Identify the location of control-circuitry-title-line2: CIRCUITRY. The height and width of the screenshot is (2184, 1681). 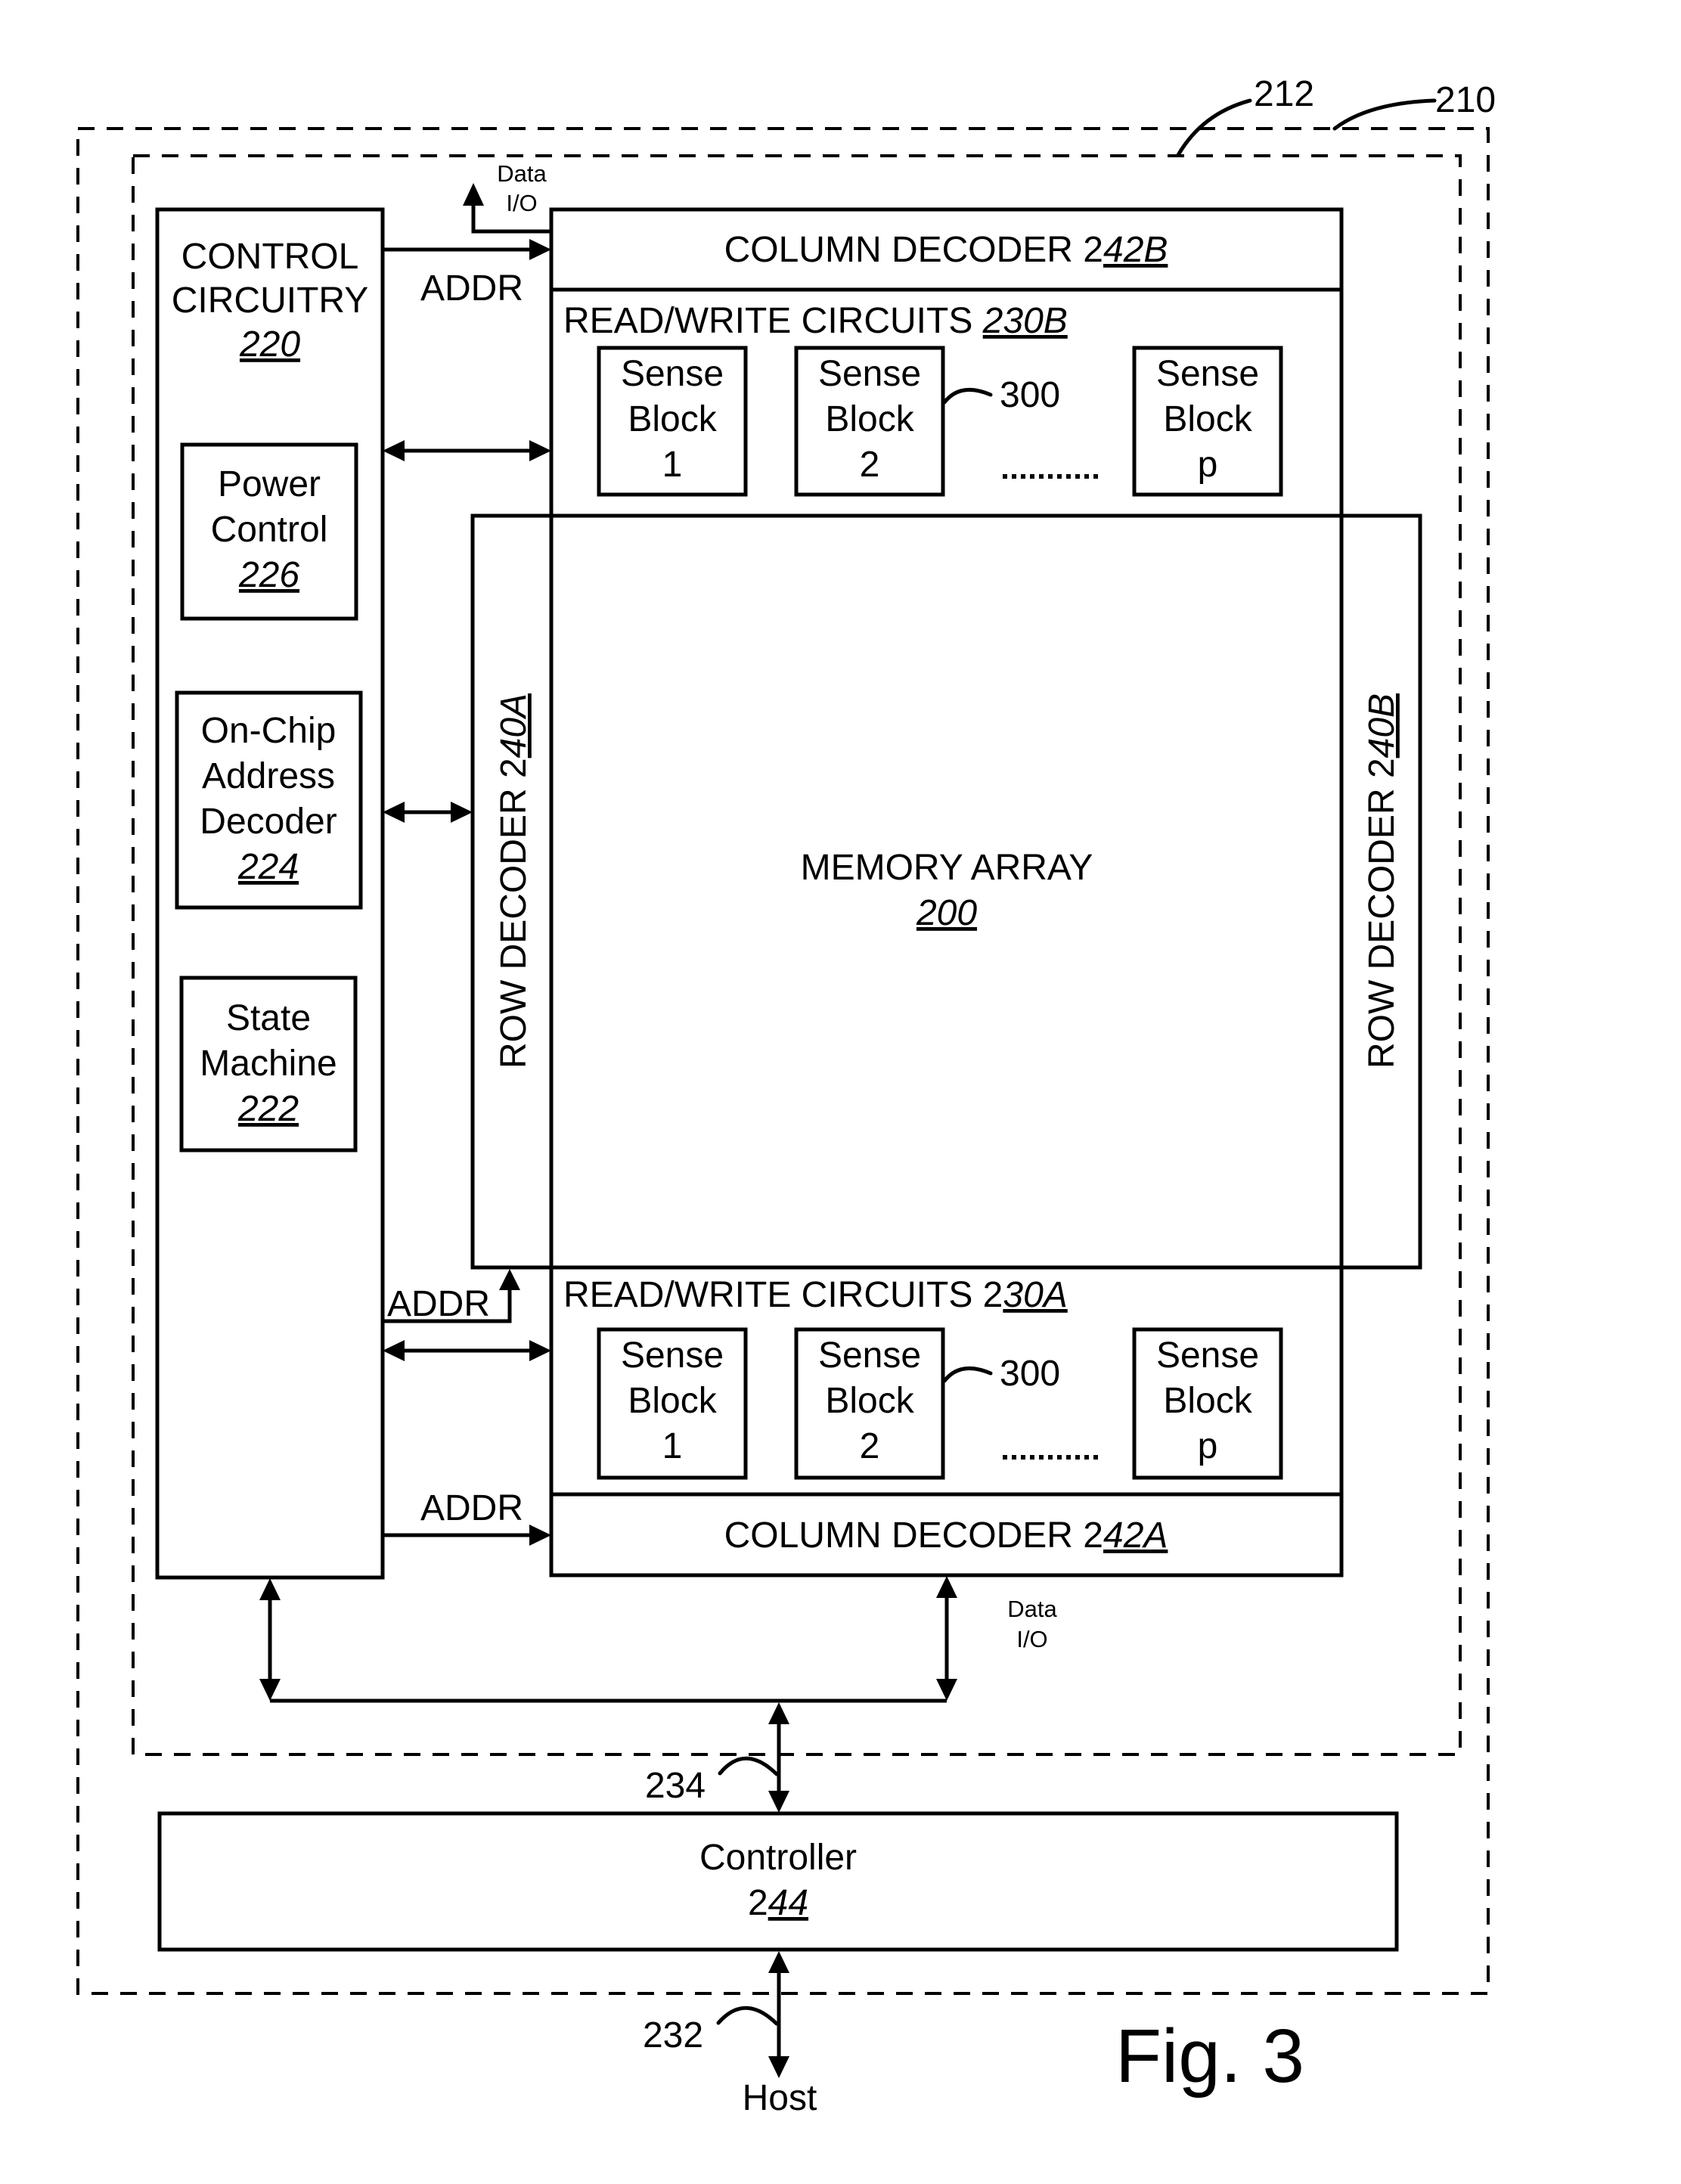
(270, 301).